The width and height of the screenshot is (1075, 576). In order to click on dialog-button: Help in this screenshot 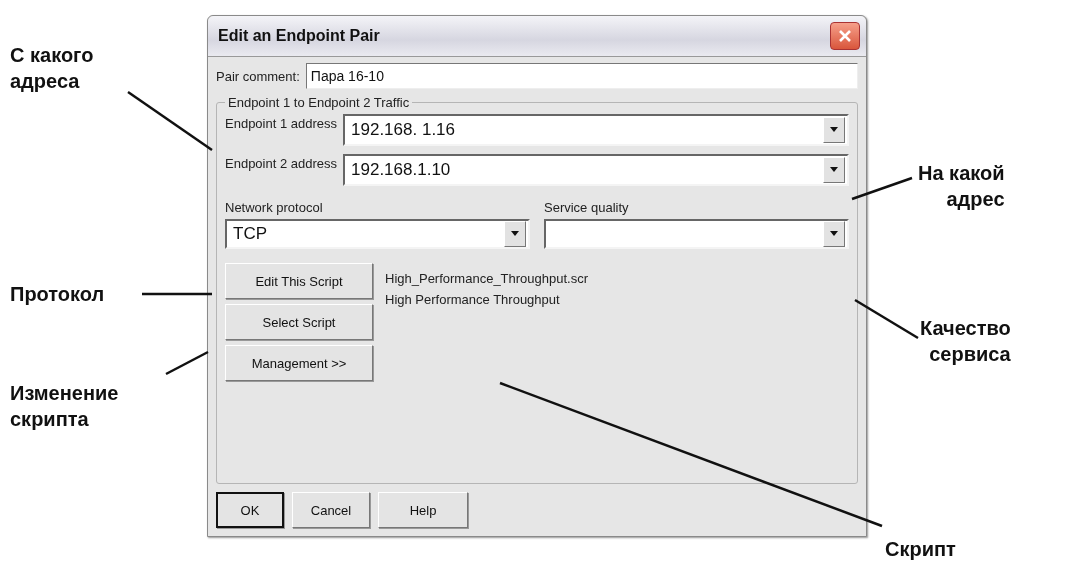, I will do `click(423, 510)`.